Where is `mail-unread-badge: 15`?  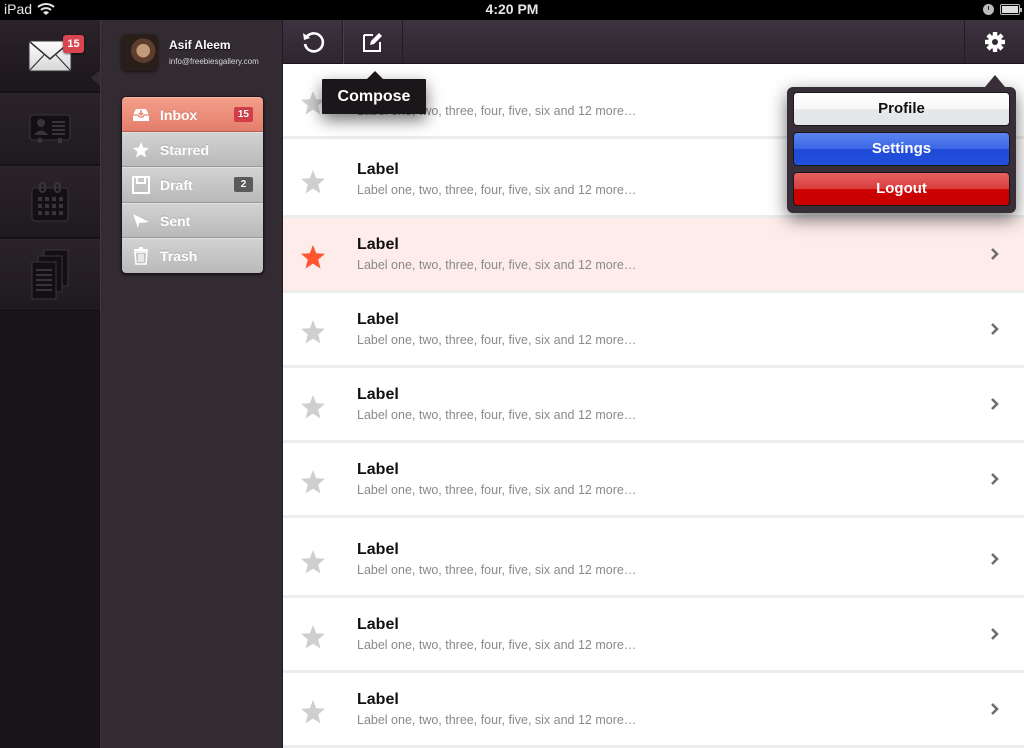
mail-unread-badge: 15 is located at coordinates (73, 44).